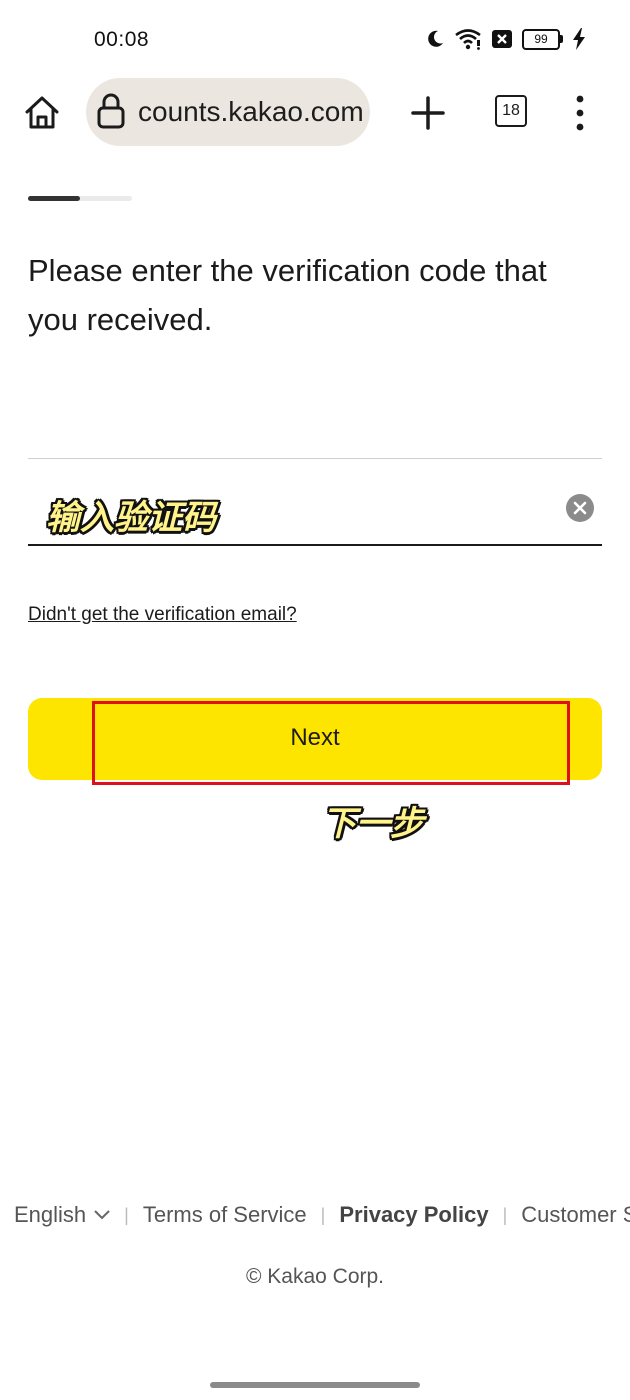 This screenshot has width=630, height=1400. Describe the element at coordinates (122, 39) in the screenshot. I see `status-time: 00:08` at that location.